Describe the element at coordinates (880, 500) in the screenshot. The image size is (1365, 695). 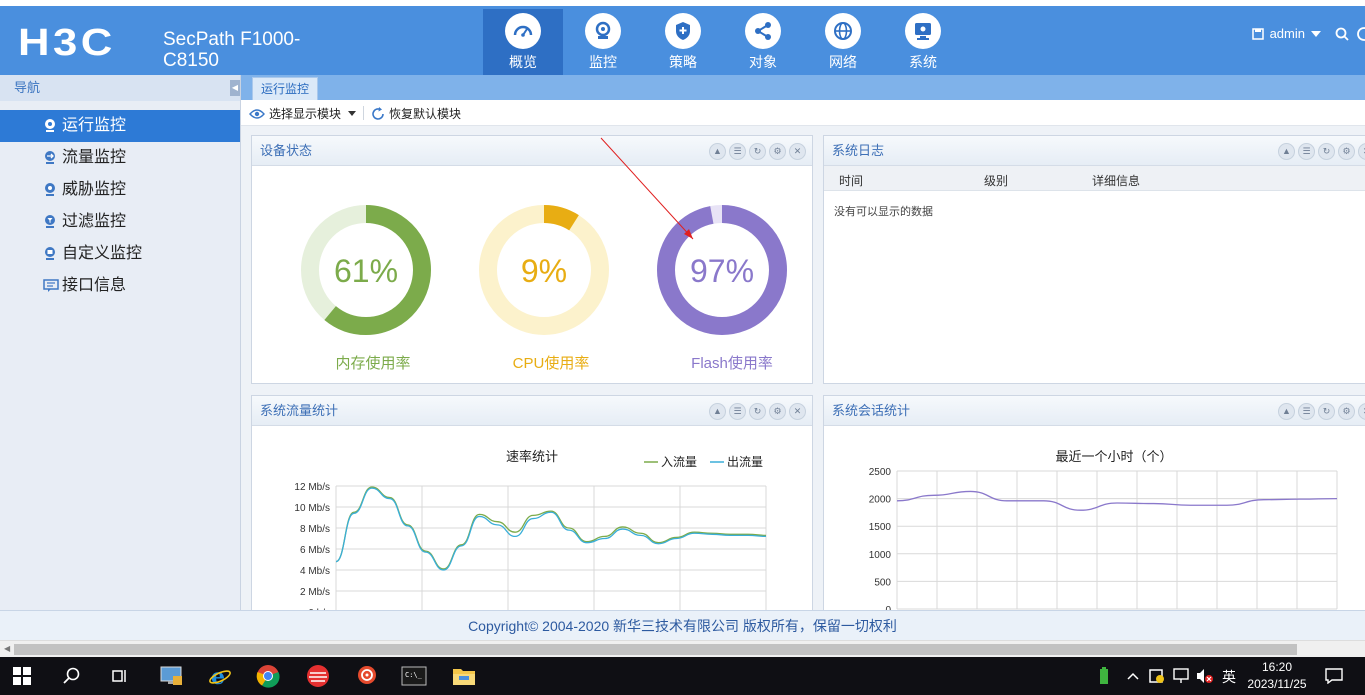
I see `y-tick-label: 2000` at that location.